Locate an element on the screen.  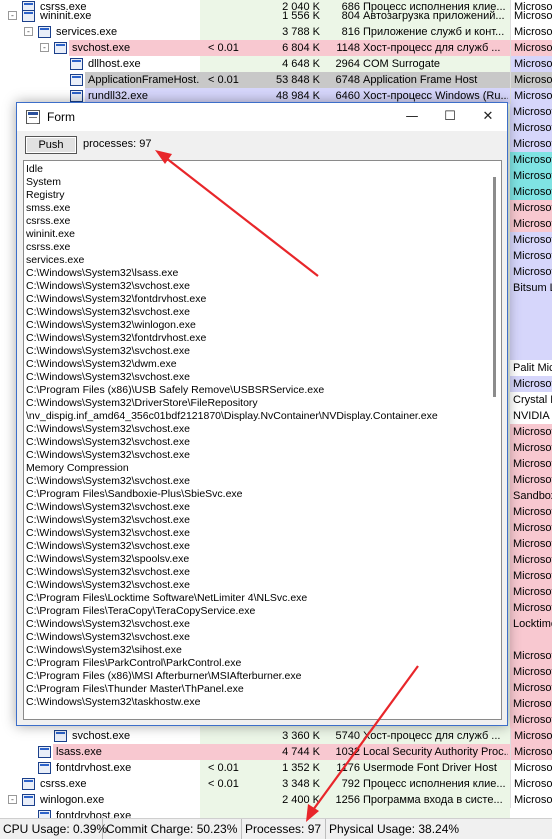
process-list-item: C:\Windows\System32\taskhostw.exe is located at coordinates (256, 702).